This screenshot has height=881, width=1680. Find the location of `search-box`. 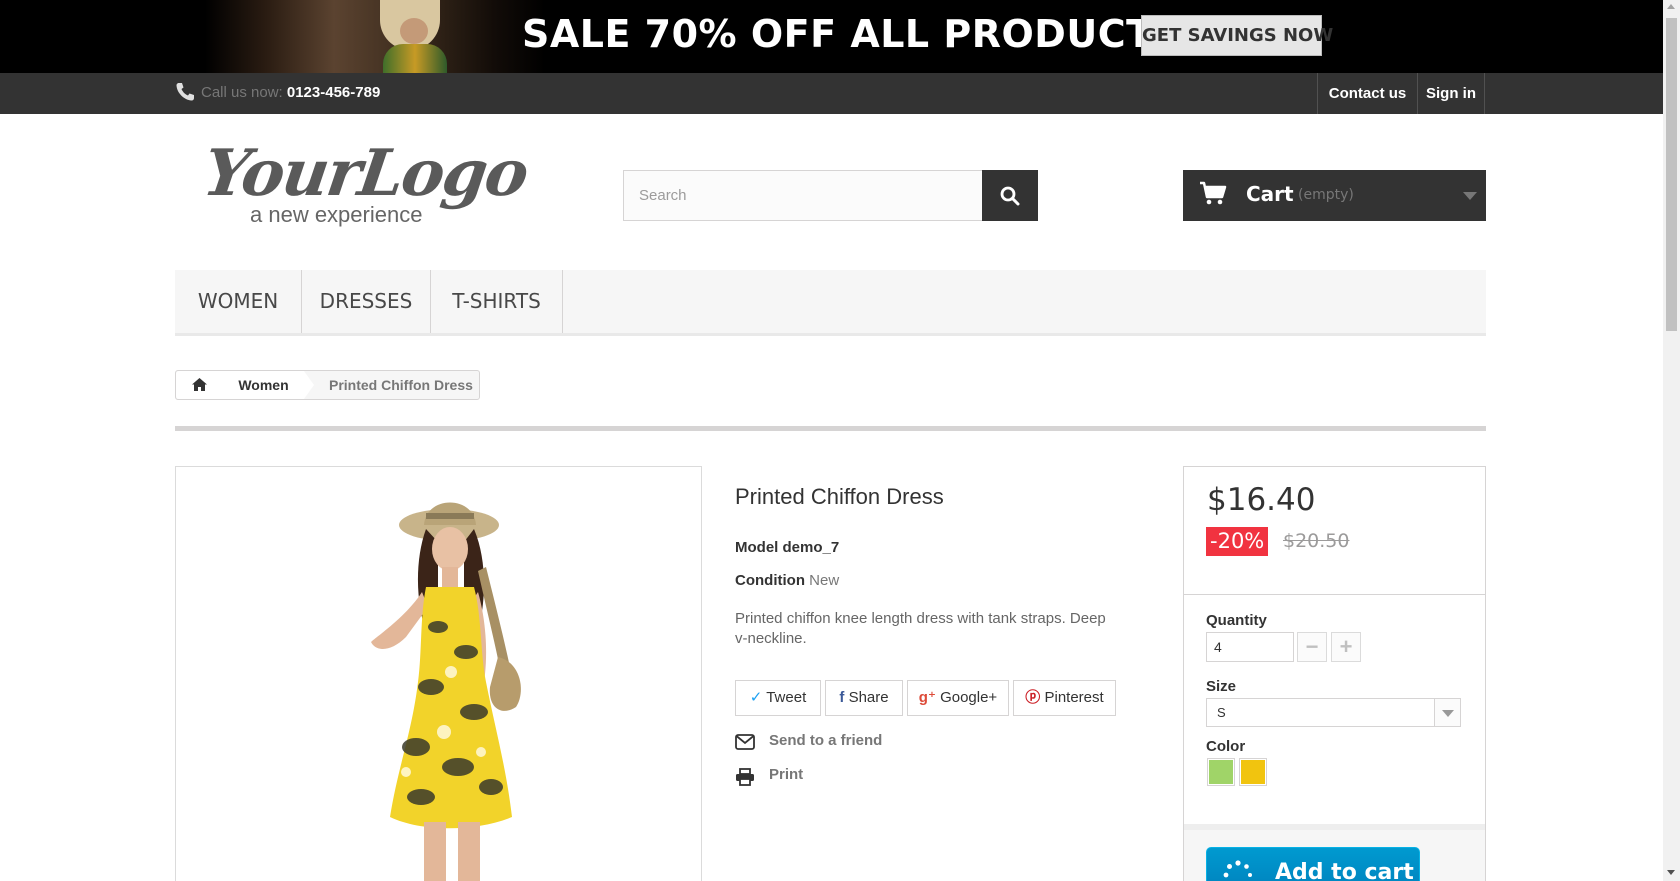

search-box is located at coordinates (803, 195).